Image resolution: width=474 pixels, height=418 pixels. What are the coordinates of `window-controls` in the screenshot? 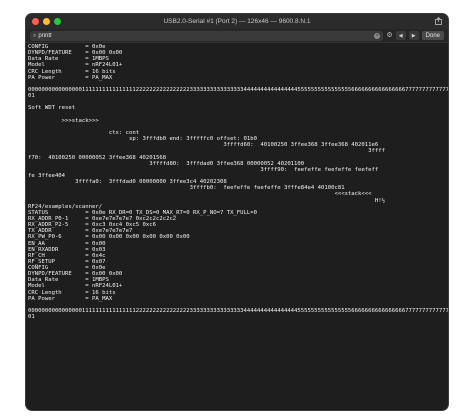 It's located at (46, 21).